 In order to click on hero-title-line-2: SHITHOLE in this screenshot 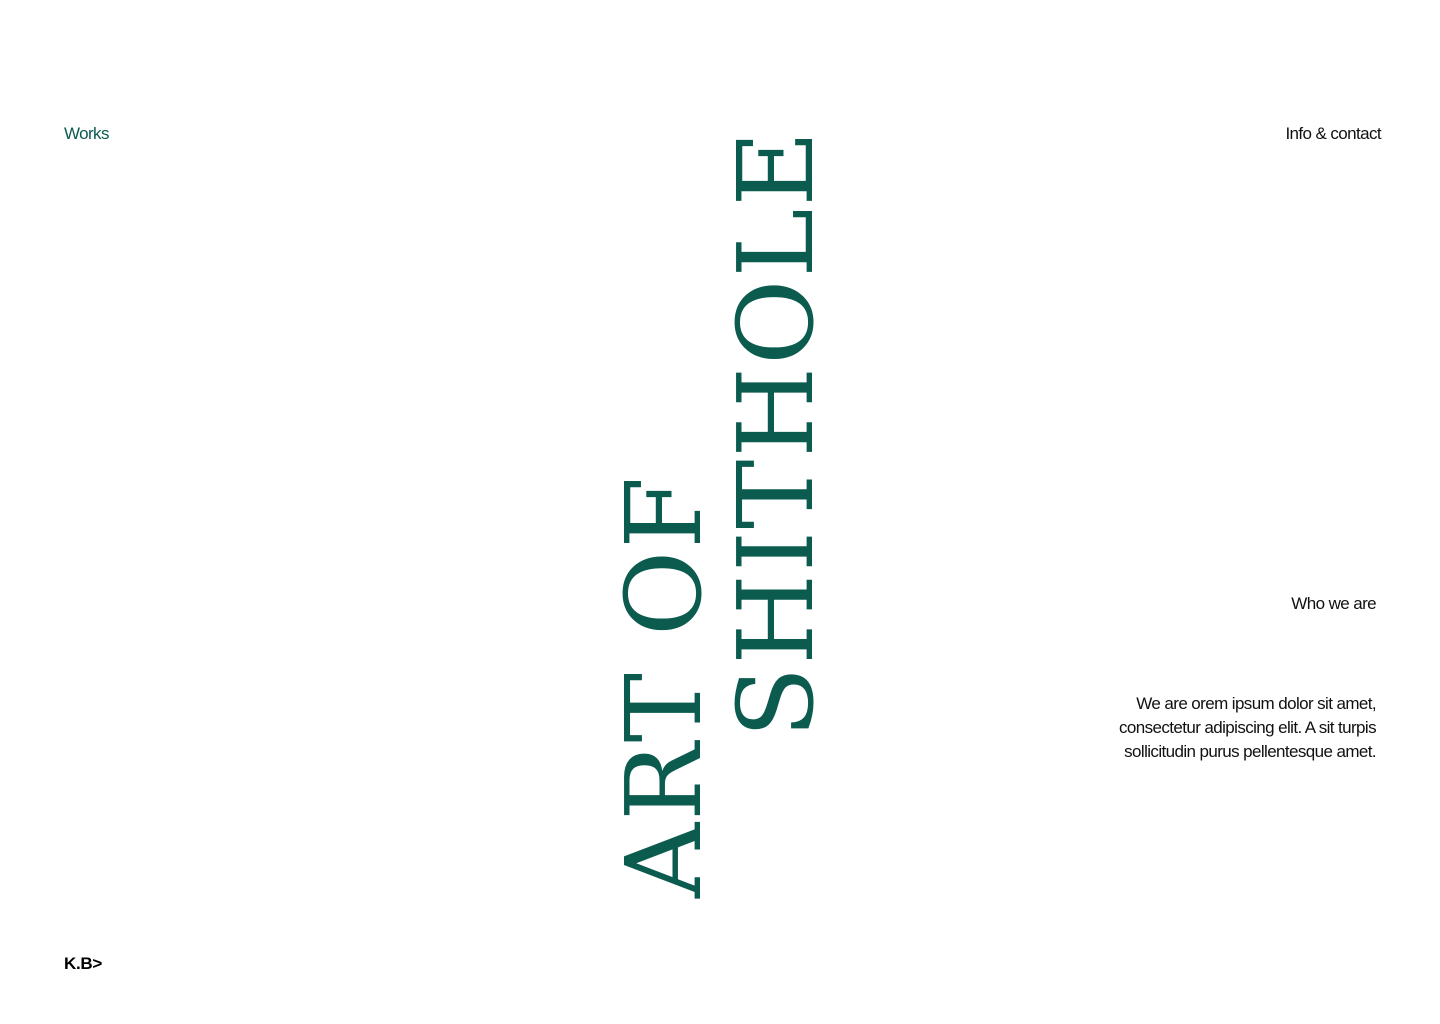, I will do `click(776, 433)`.